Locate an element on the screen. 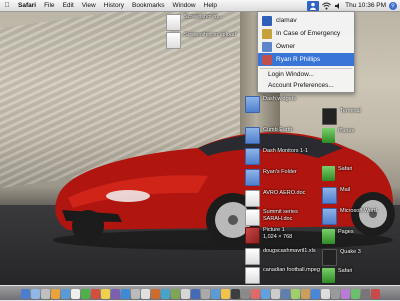 This screenshot has height=301, width=400. menu-history: History is located at coordinates (114, 5).